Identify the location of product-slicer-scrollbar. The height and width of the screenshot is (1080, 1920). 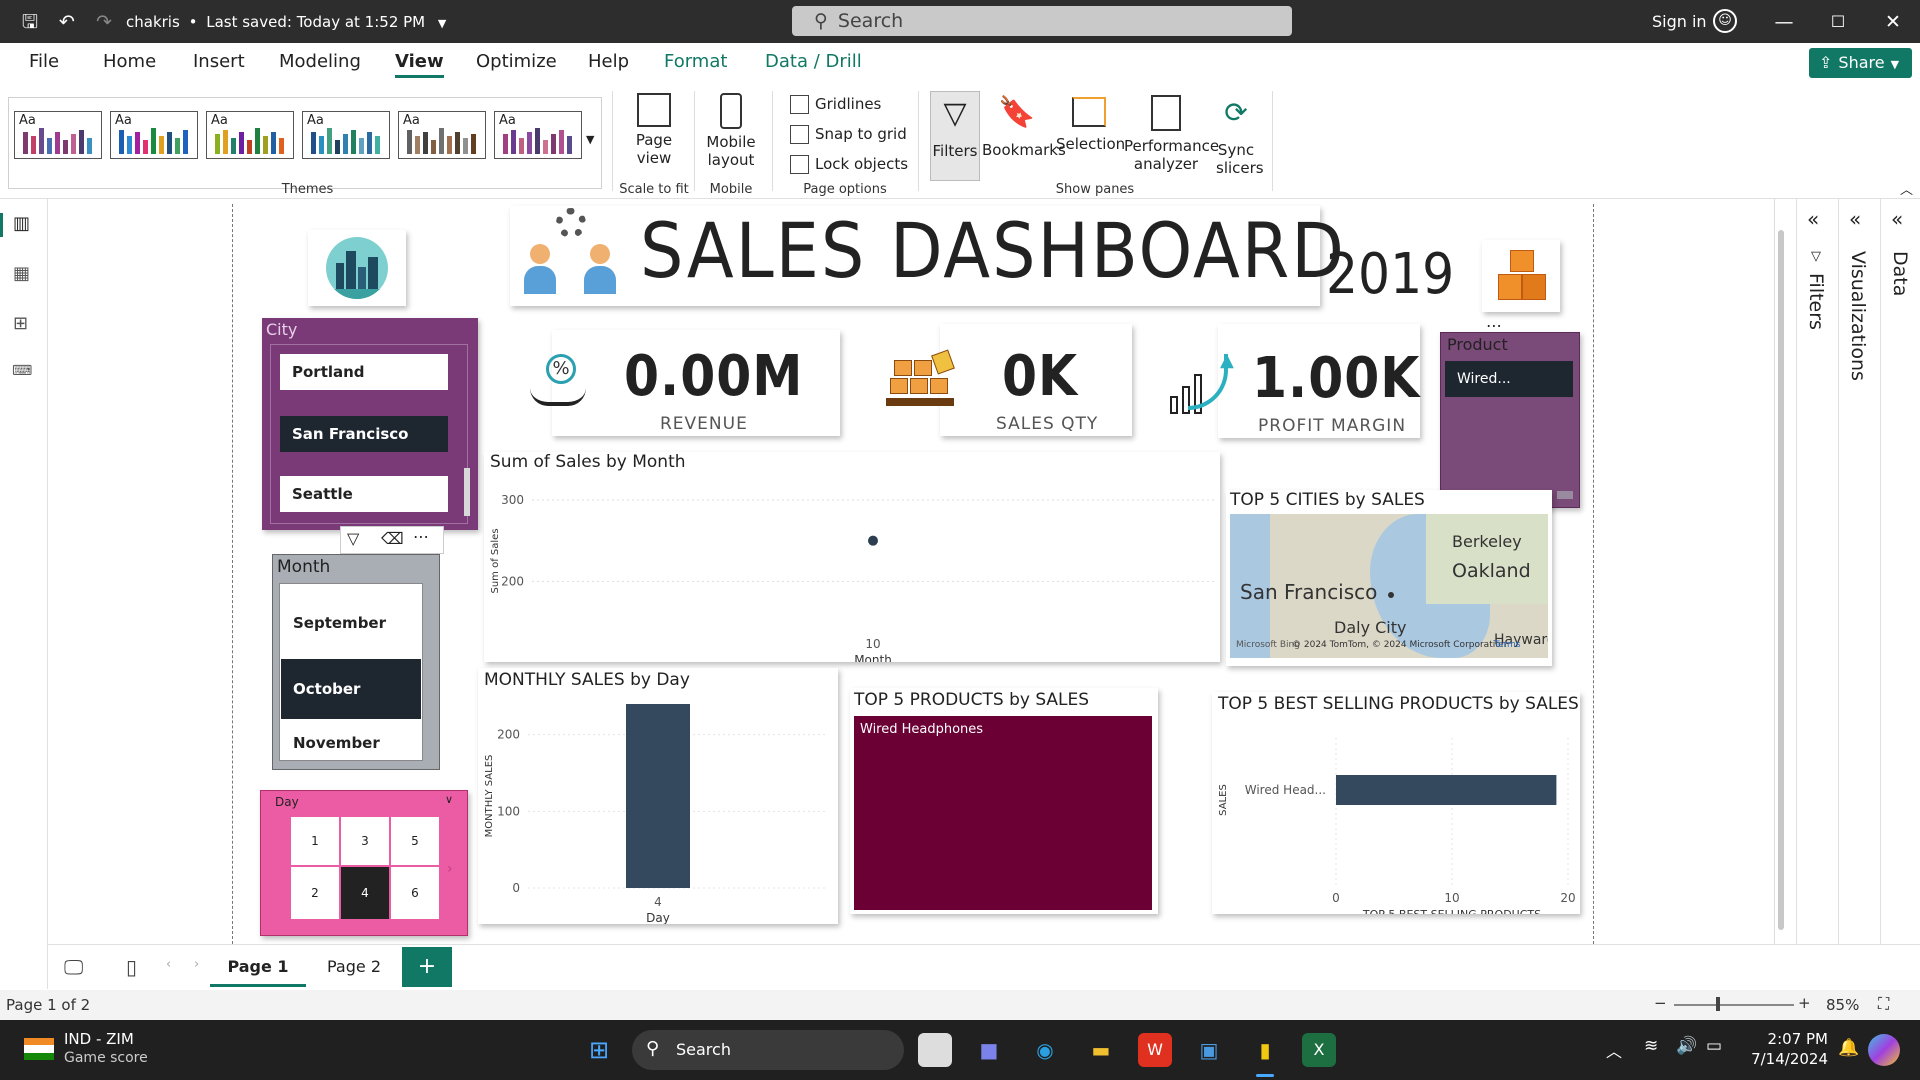
(1565, 495).